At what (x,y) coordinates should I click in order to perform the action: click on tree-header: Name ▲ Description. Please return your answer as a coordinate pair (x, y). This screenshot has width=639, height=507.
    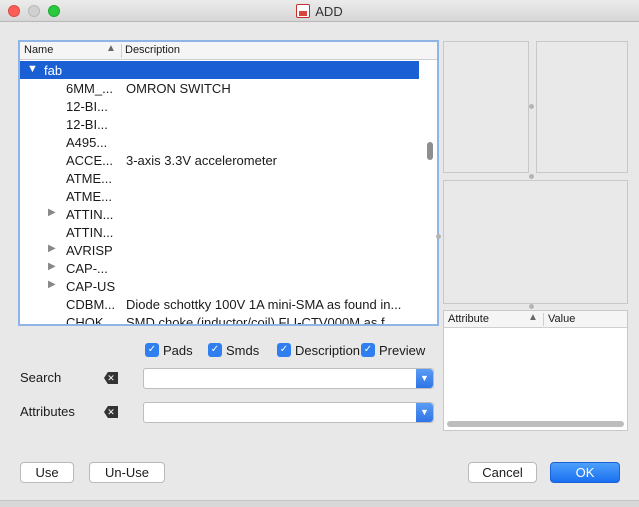
    Looking at the image, I should click on (228, 51).